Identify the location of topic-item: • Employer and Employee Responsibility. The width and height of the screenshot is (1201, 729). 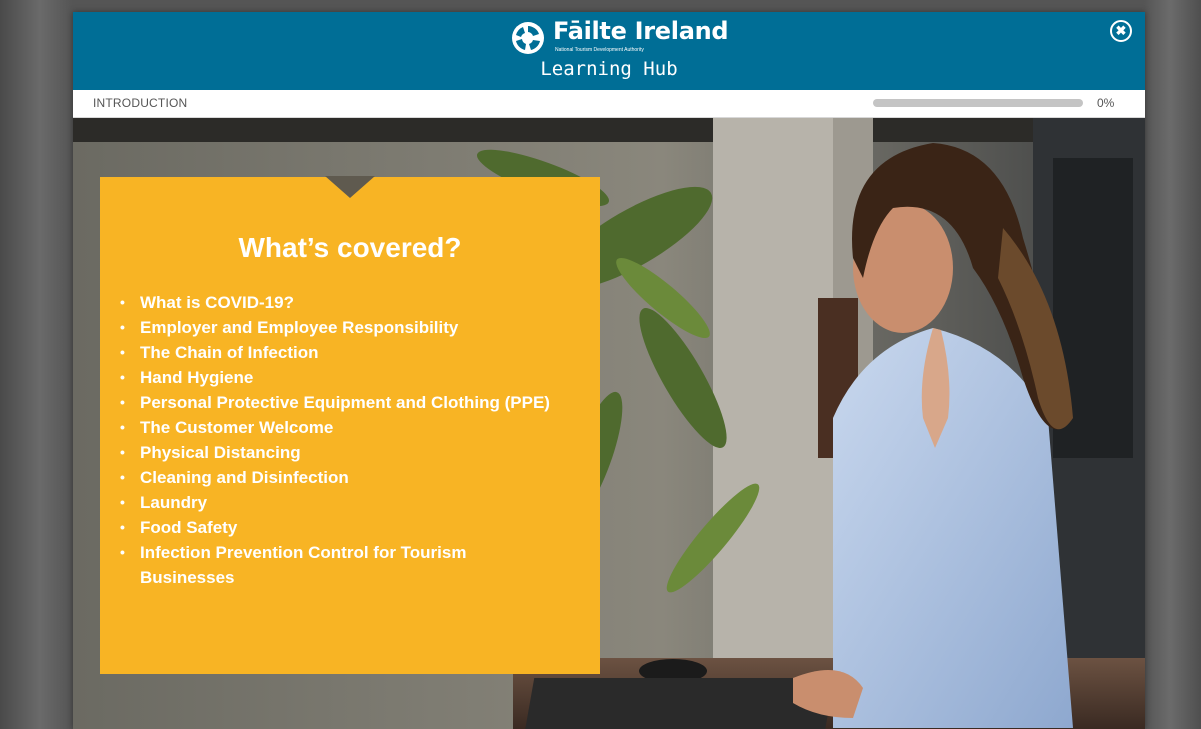
(340, 327).